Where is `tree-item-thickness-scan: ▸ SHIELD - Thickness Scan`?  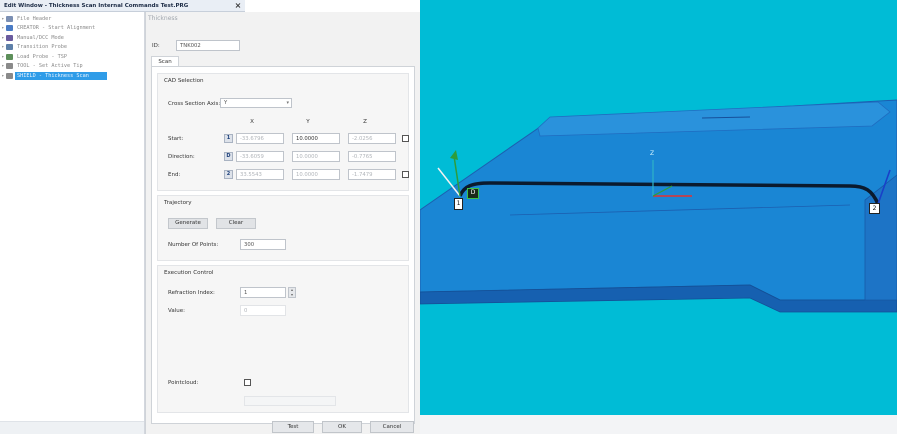 tree-item-thickness-scan: ▸ SHIELD - Thickness Scan is located at coordinates (72, 76).